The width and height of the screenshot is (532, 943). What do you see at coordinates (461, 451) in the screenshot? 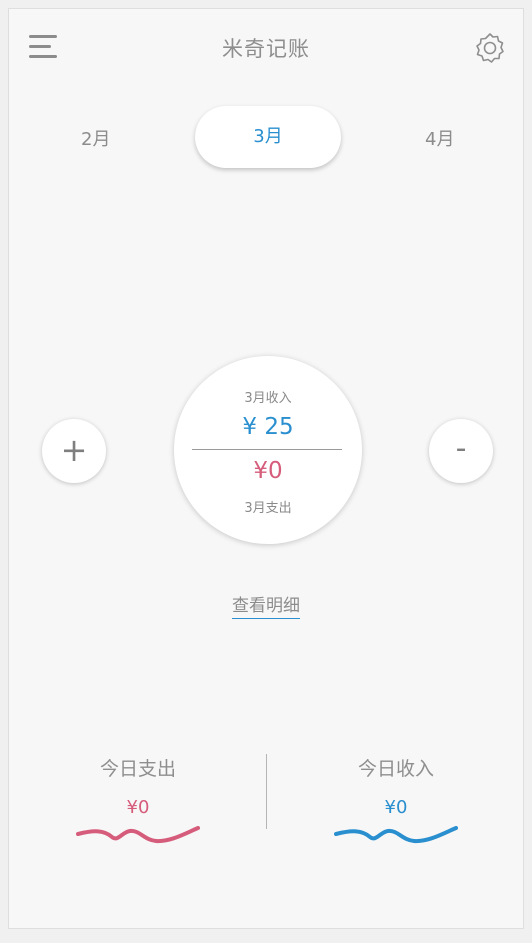
I see `add-expense-button: -` at bounding box center [461, 451].